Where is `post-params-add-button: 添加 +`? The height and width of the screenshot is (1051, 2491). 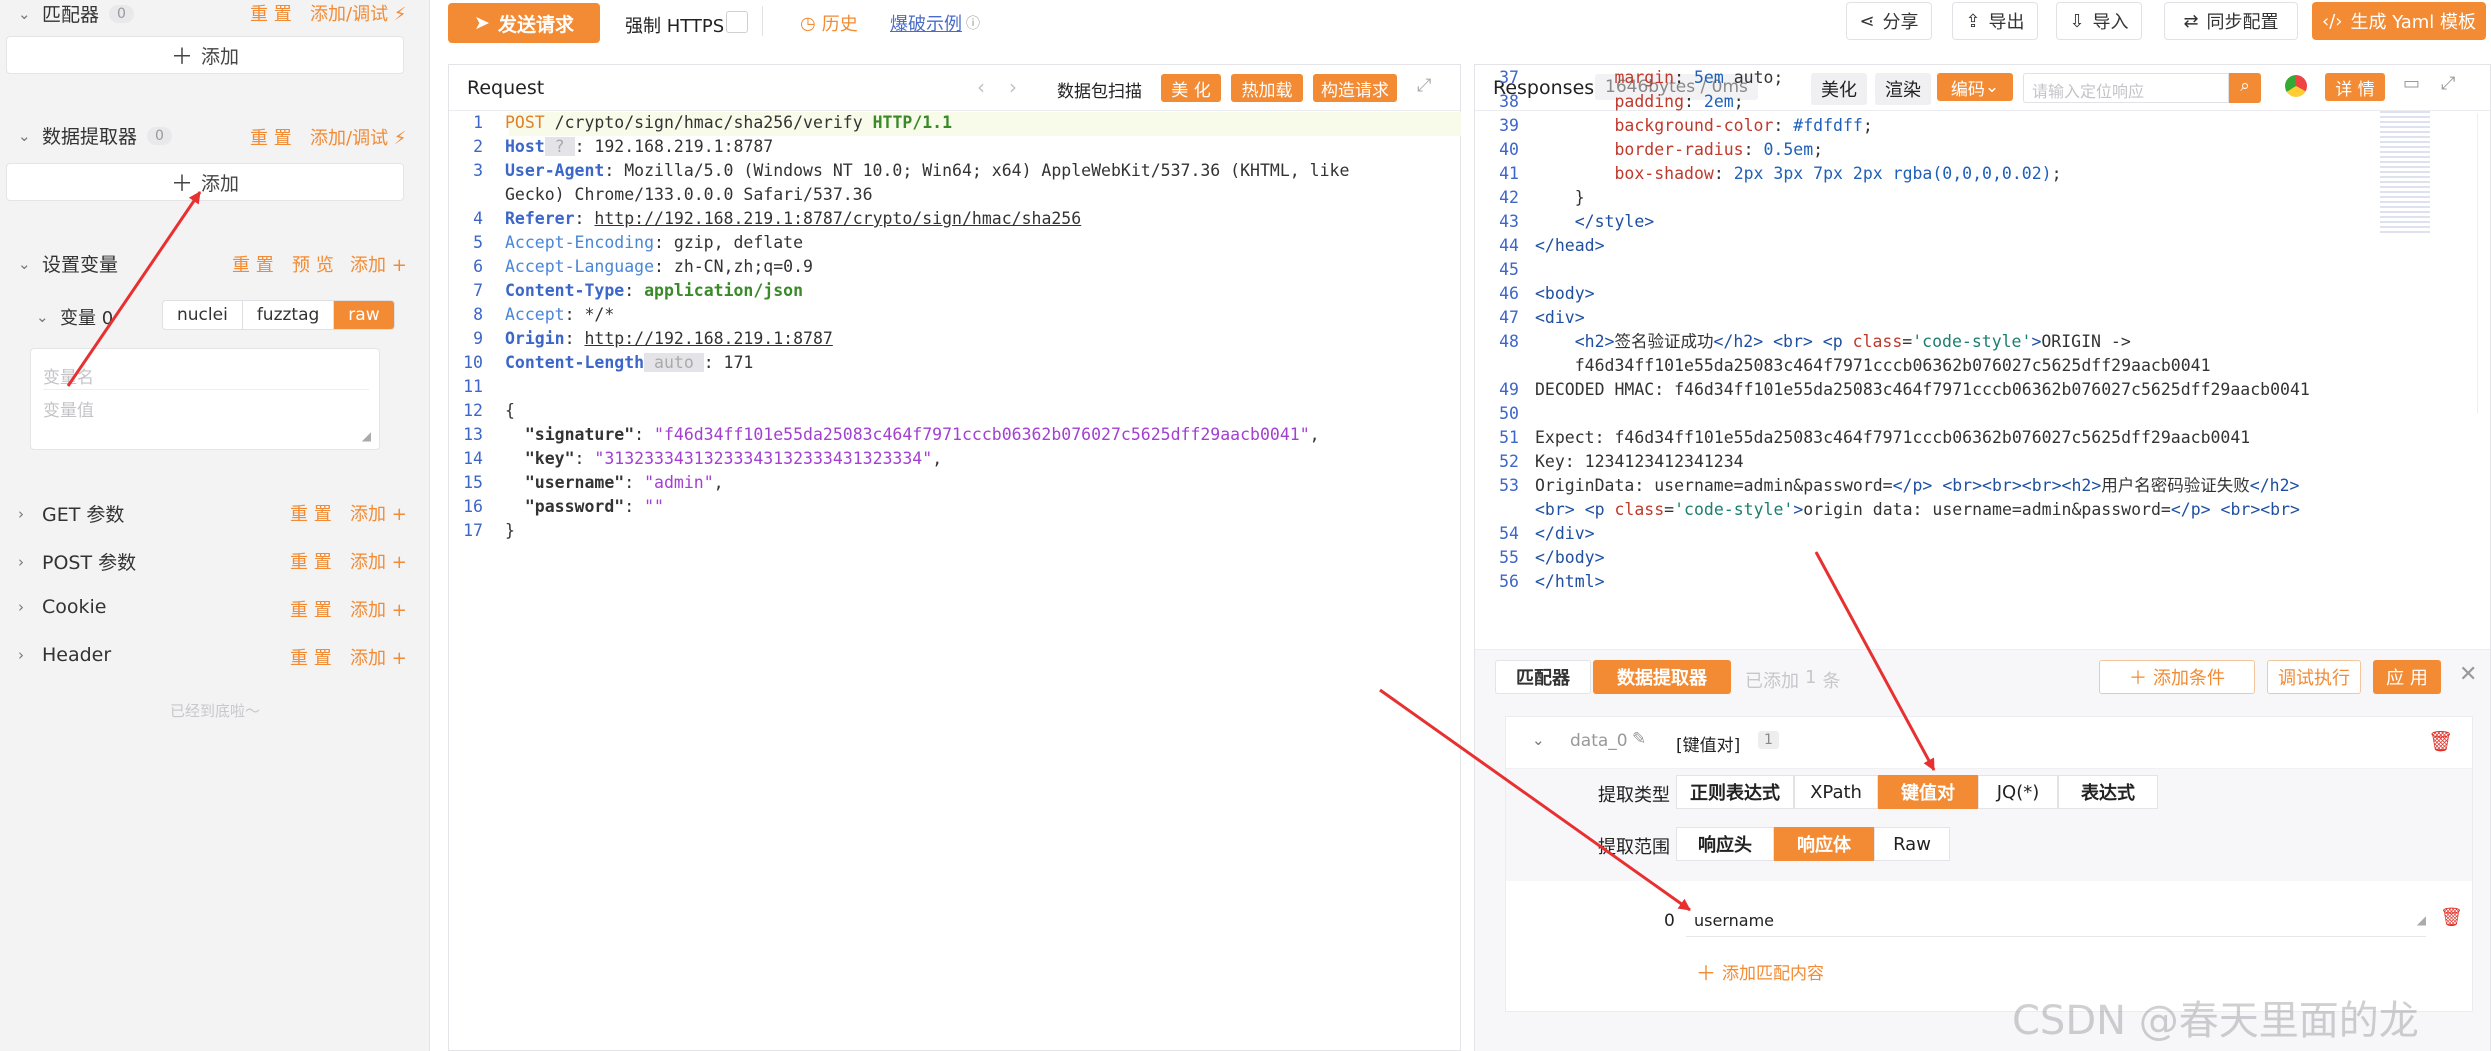
post-params-add-button: 添加 + is located at coordinates (378, 561).